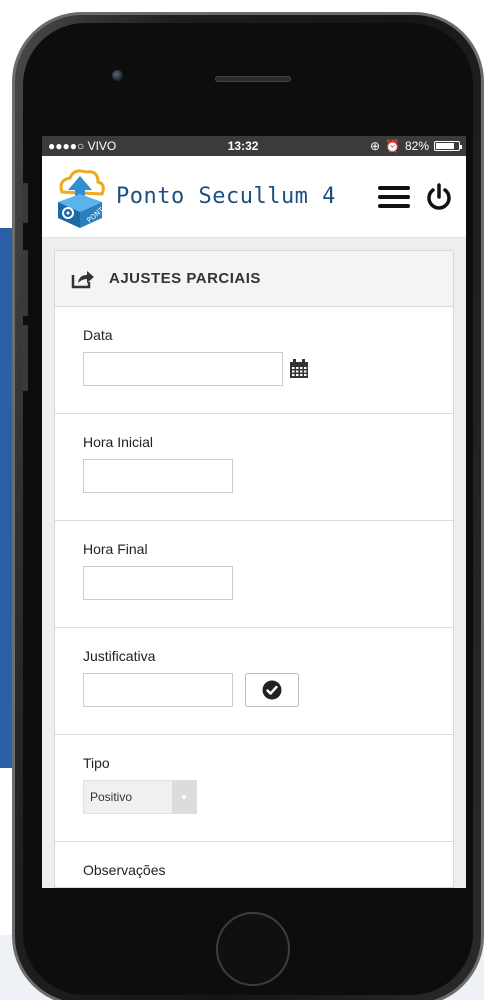 The image size is (484, 1000). What do you see at coordinates (82, 146) in the screenshot?
I see `carrier-signal: ●●●●○ VIVO` at bounding box center [82, 146].